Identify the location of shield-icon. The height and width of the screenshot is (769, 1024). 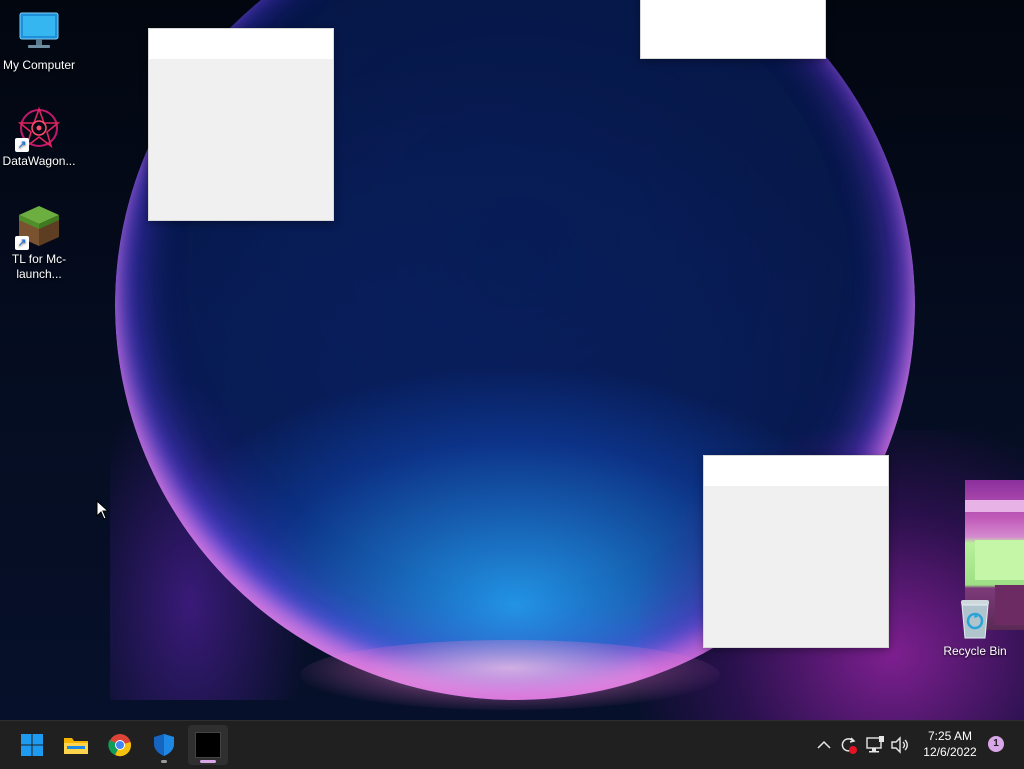
(164, 745).